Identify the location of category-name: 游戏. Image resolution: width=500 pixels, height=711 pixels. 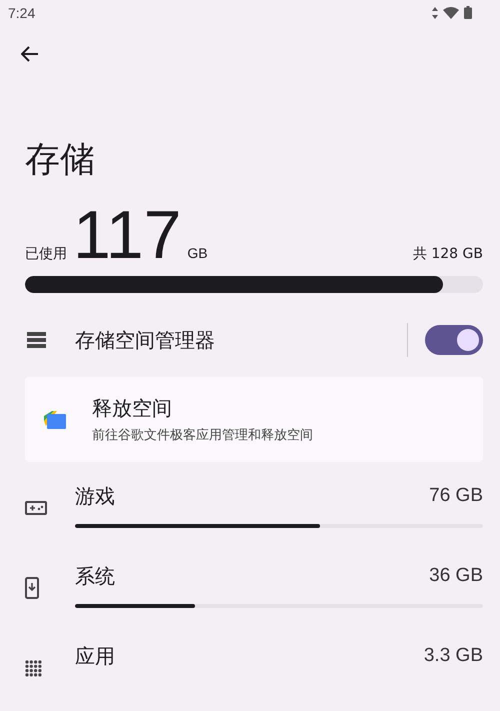
(95, 496).